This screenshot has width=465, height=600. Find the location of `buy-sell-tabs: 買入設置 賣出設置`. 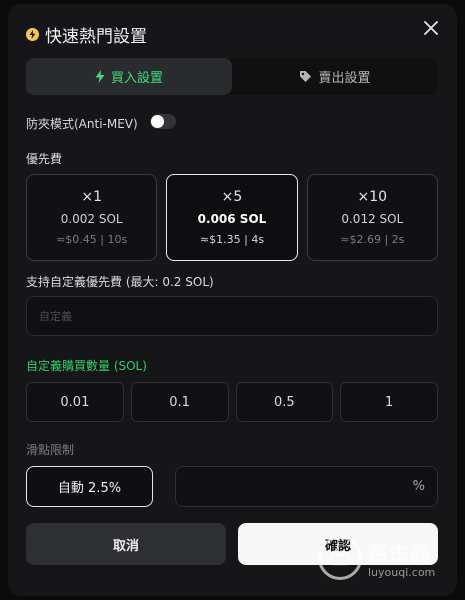

buy-sell-tabs: 買入設置 賣出設置 is located at coordinates (232, 76).